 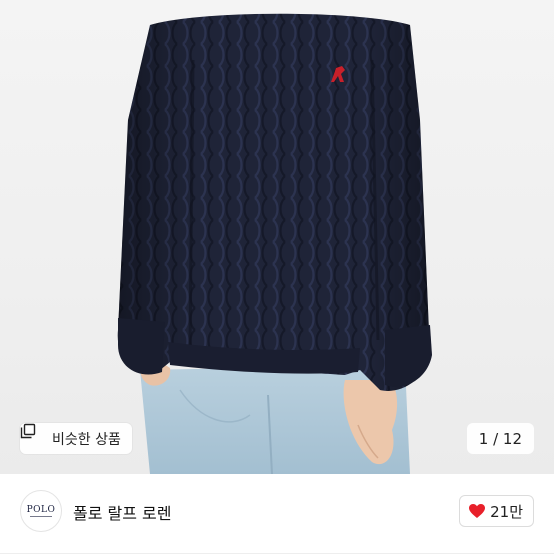 I want to click on similar-items-button: 비슷한 상품, so click(x=76, y=438).